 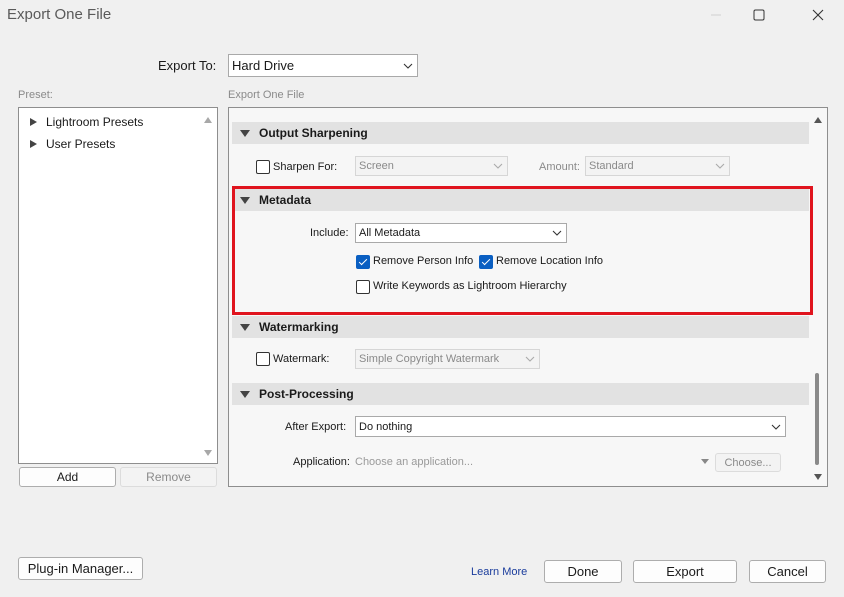 What do you see at coordinates (685, 571) in the screenshot?
I see `export-button: Export` at bounding box center [685, 571].